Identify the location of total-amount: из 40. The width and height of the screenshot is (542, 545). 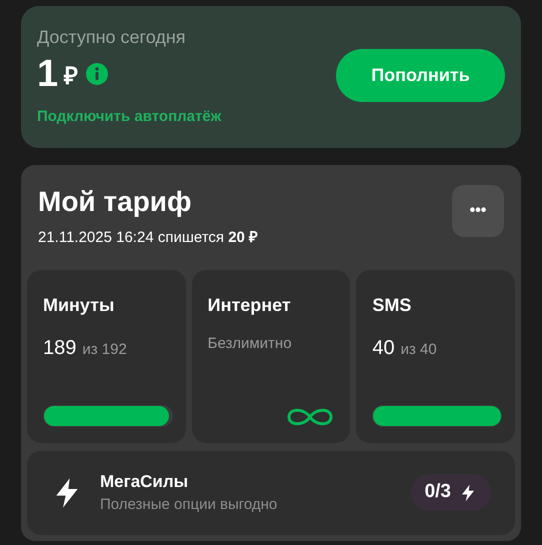
(418, 350).